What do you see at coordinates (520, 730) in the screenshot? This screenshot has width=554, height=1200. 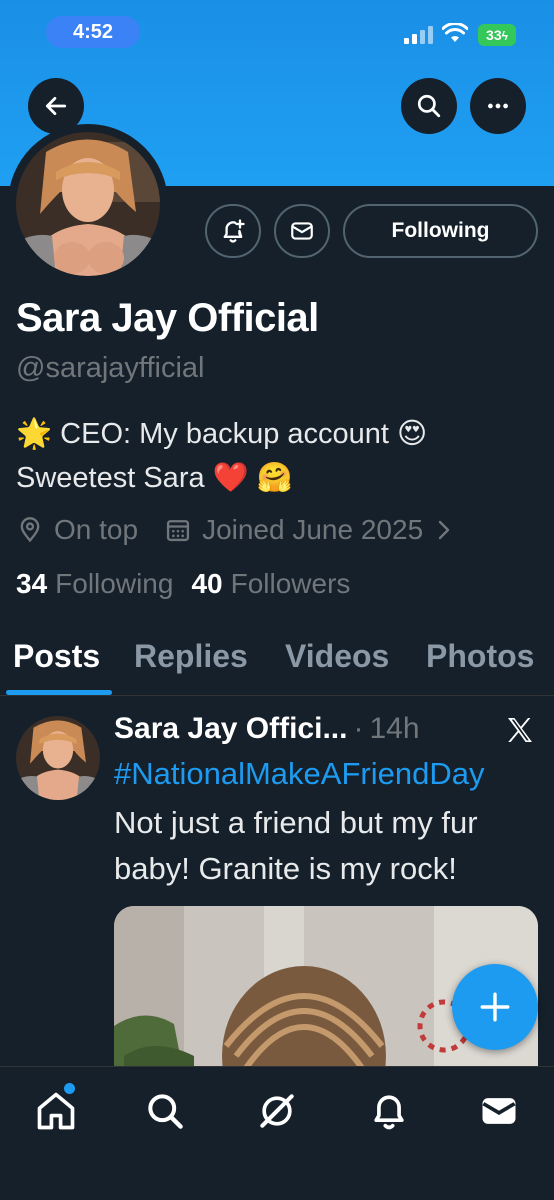 I see `x-logo-icon` at bounding box center [520, 730].